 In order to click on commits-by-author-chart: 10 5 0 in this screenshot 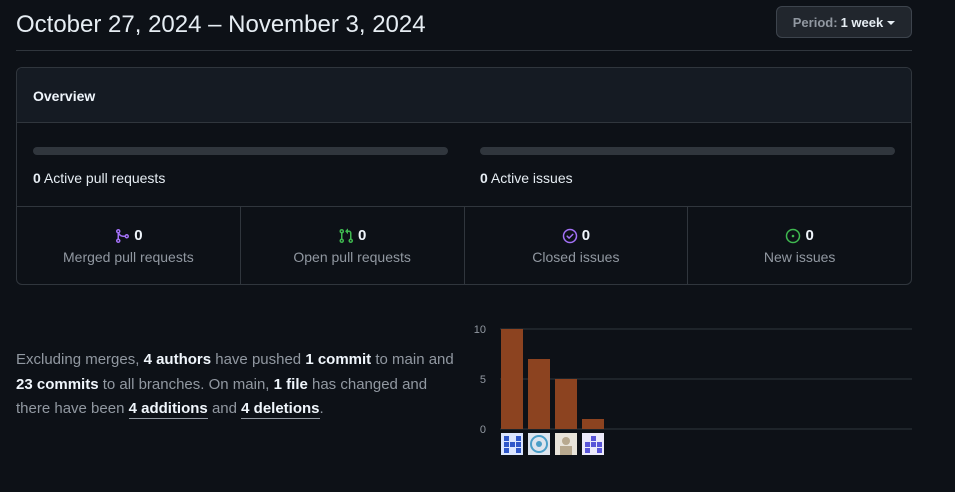, I will do `click(693, 389)`.